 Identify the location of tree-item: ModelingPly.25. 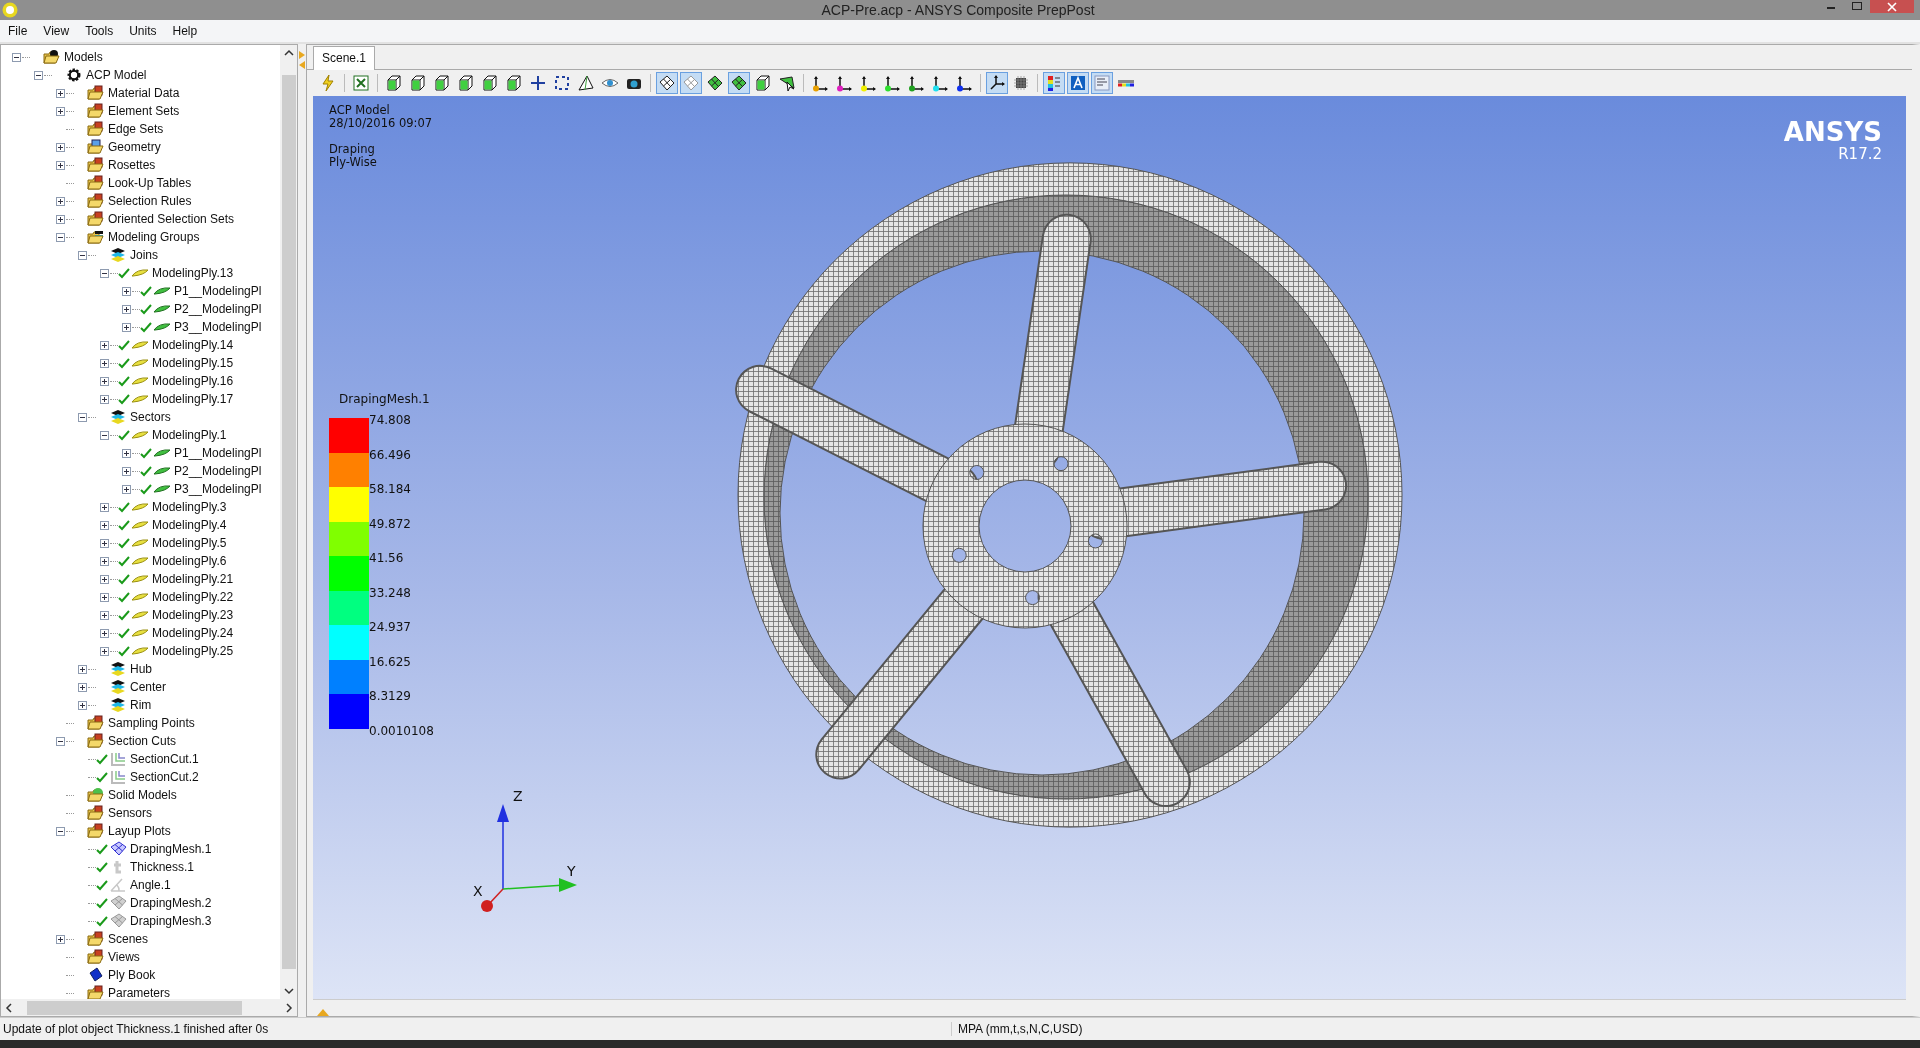
(193, 651).